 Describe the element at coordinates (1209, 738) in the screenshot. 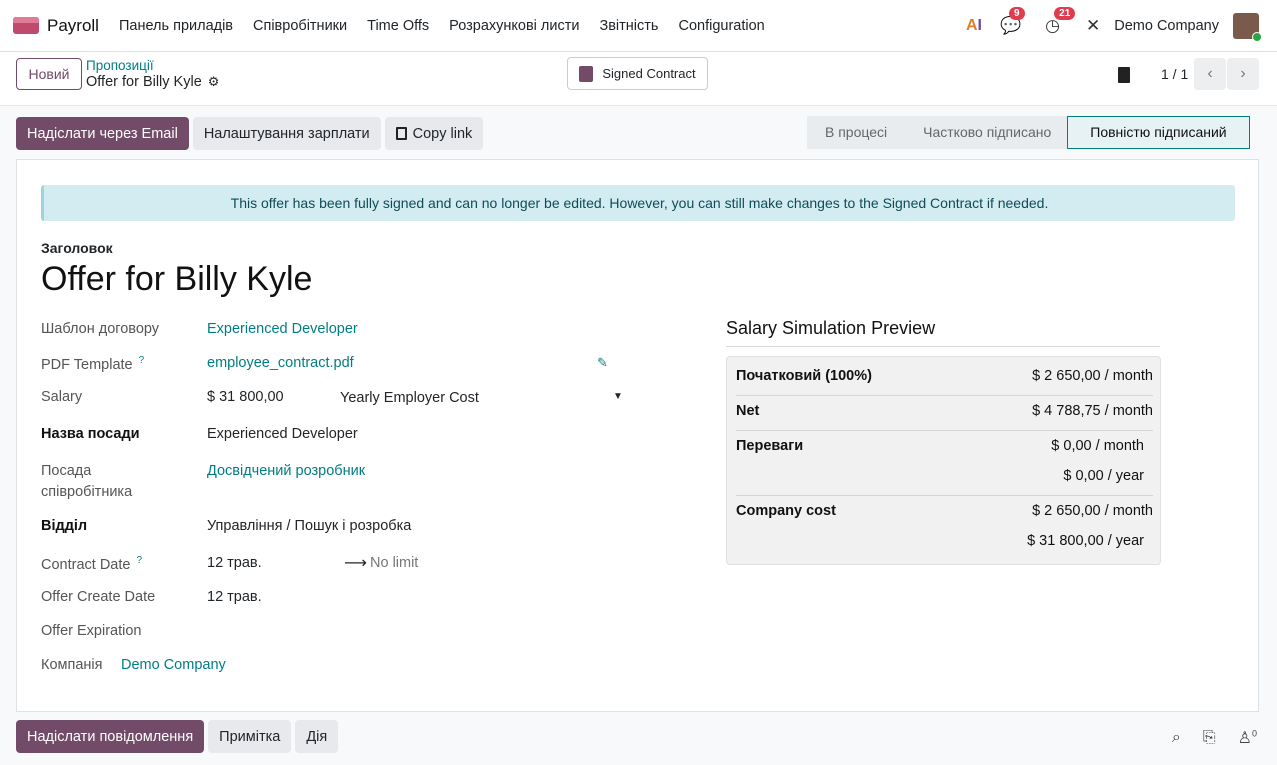

I see `attachment-icon: ⎘` at that location.